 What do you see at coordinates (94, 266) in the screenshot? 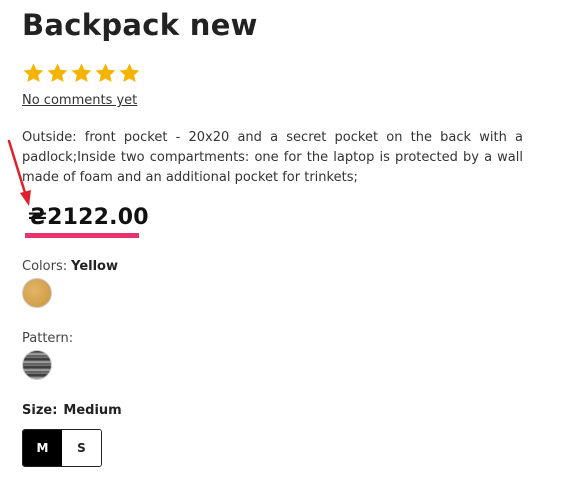
I see `colors-selected-value: Yellow` at bounding box center [94, 266].